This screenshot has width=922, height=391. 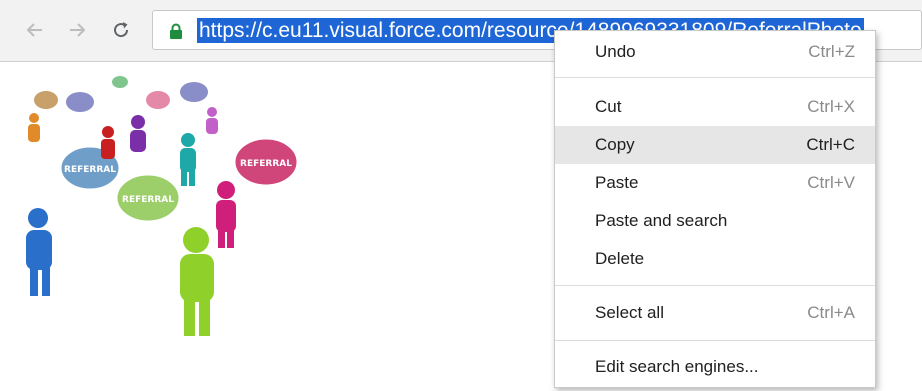 I want to click on menu-item-cut: Cut Ctrl+X, so click(x=715, y=107).